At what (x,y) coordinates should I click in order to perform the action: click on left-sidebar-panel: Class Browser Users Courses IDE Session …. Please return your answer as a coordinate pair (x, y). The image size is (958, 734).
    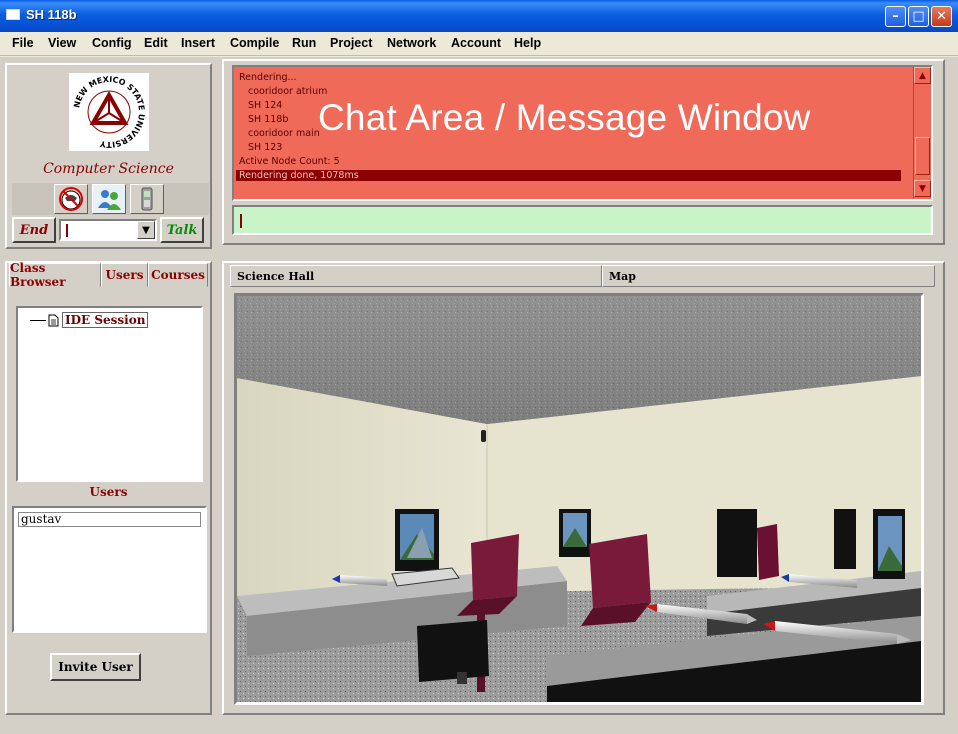
    Looking at the image, I should click on (108, 488).